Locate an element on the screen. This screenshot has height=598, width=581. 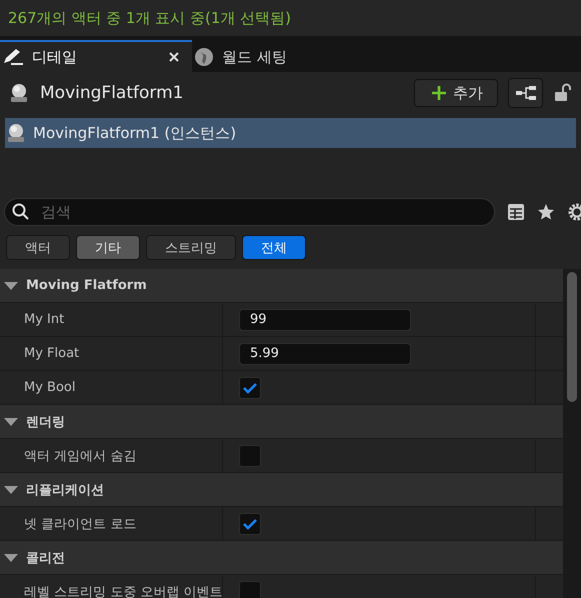
property-name: My Float is located at coordinates (52, 353).